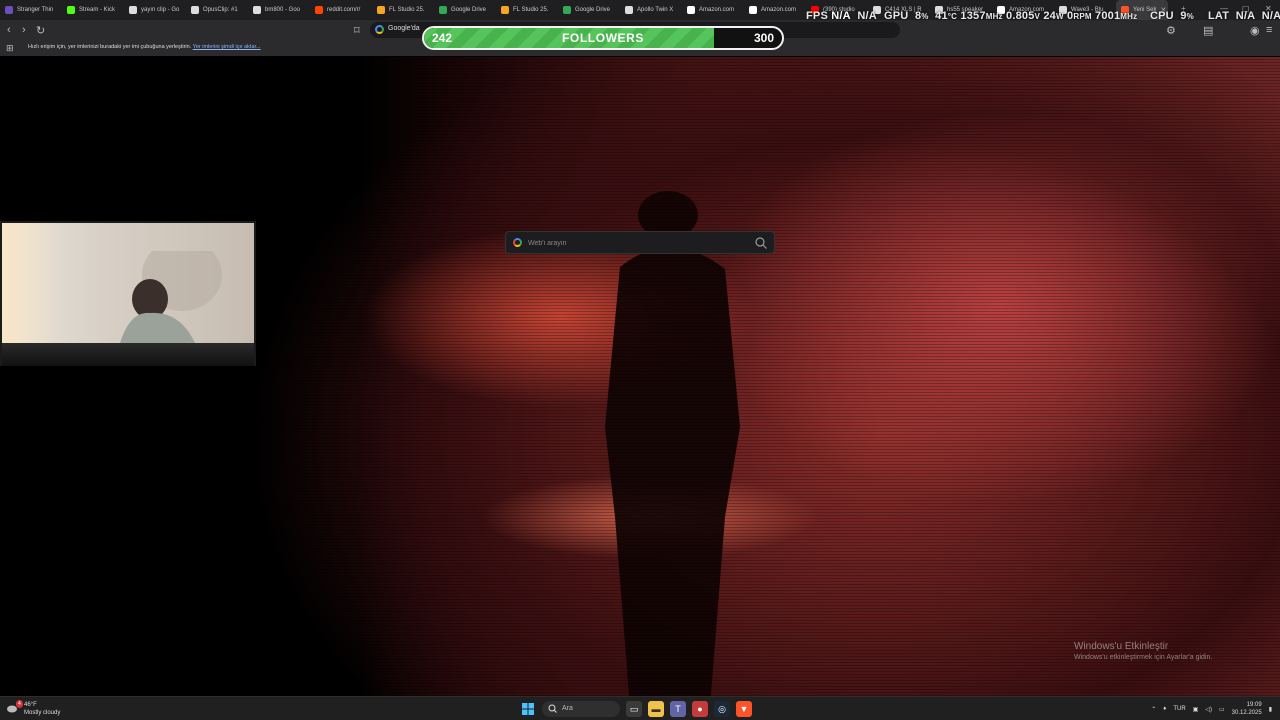 The image size is (1280, 720). I want to click on address-bar-text: Google'da, so click(404, 28).